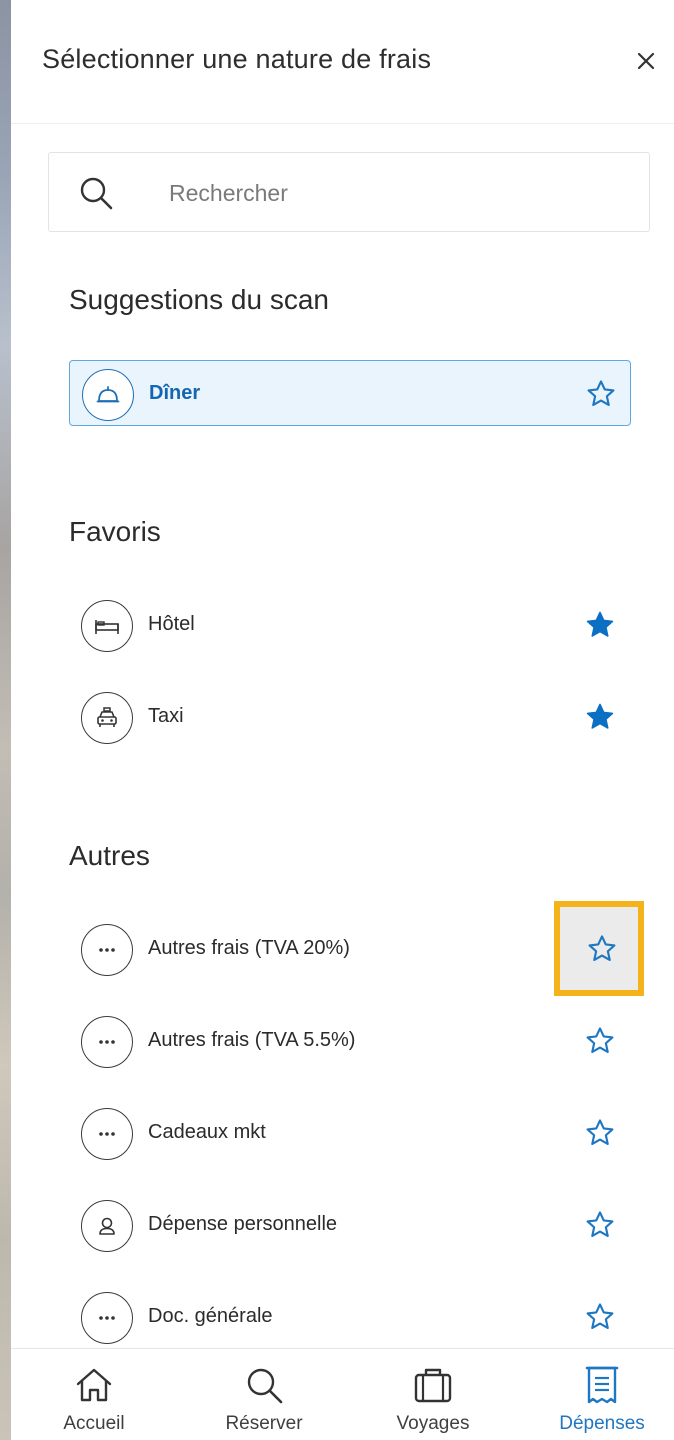 The image size is (674, 1440). Describe the element at coordinates (237, 59) in the screenshot. I see `page-title: Sélectionner une nature de frais` at that location.